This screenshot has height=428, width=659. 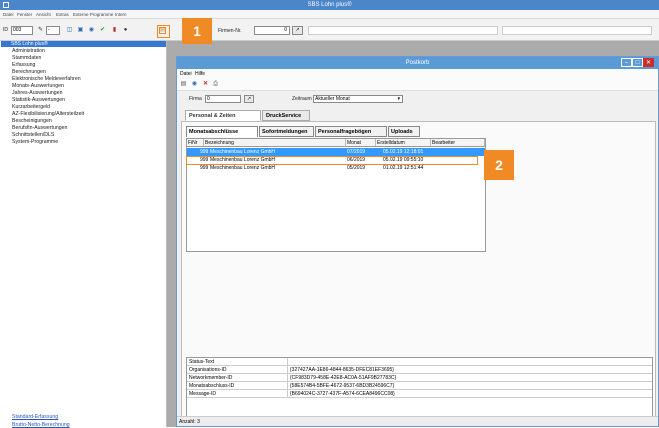 What do you see at coordinates (223, 115) in the screenshot?
I see `tab-personal-zeiten: Personal & Zeiten` at bounding box center [223, 115].